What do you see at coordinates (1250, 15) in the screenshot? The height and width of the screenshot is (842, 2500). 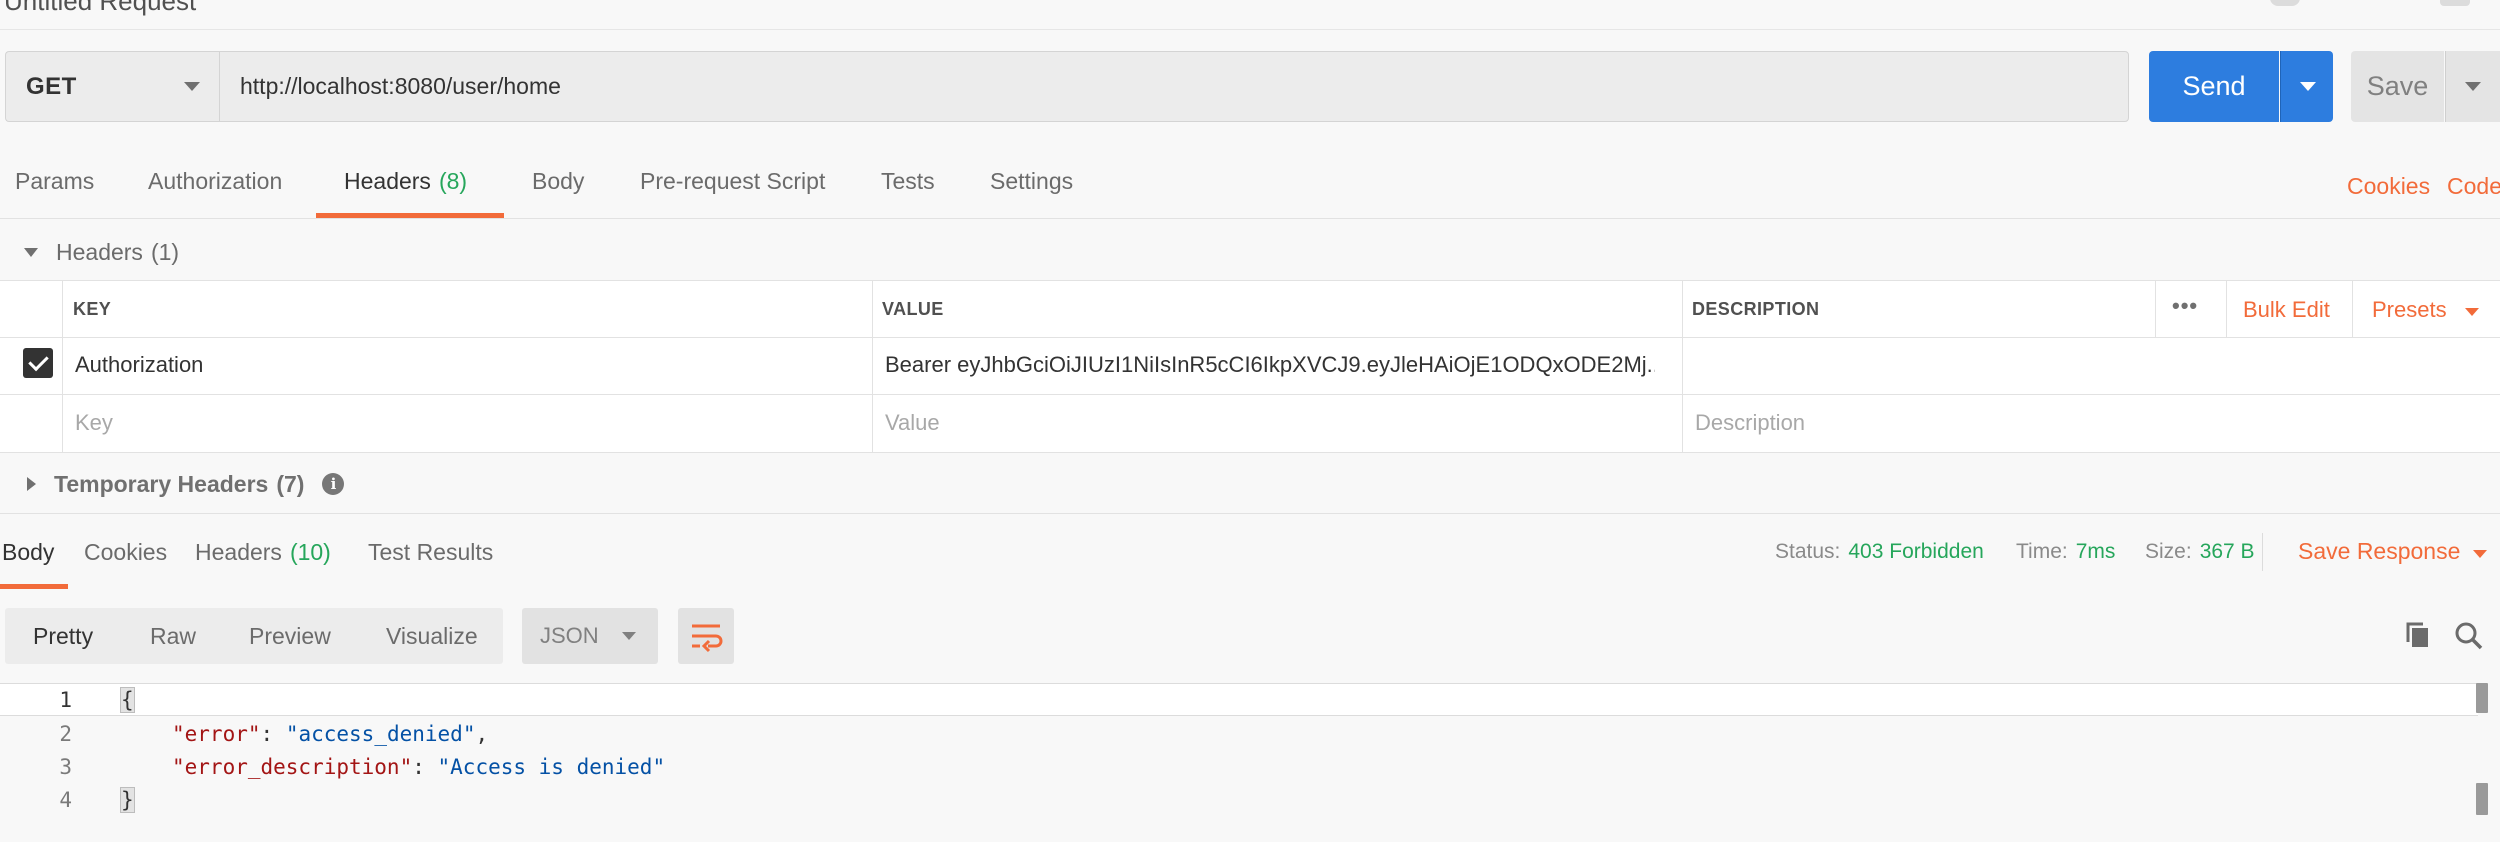 I see `request-title-bar: Untitled Request` at bounding box center [1250, 15].